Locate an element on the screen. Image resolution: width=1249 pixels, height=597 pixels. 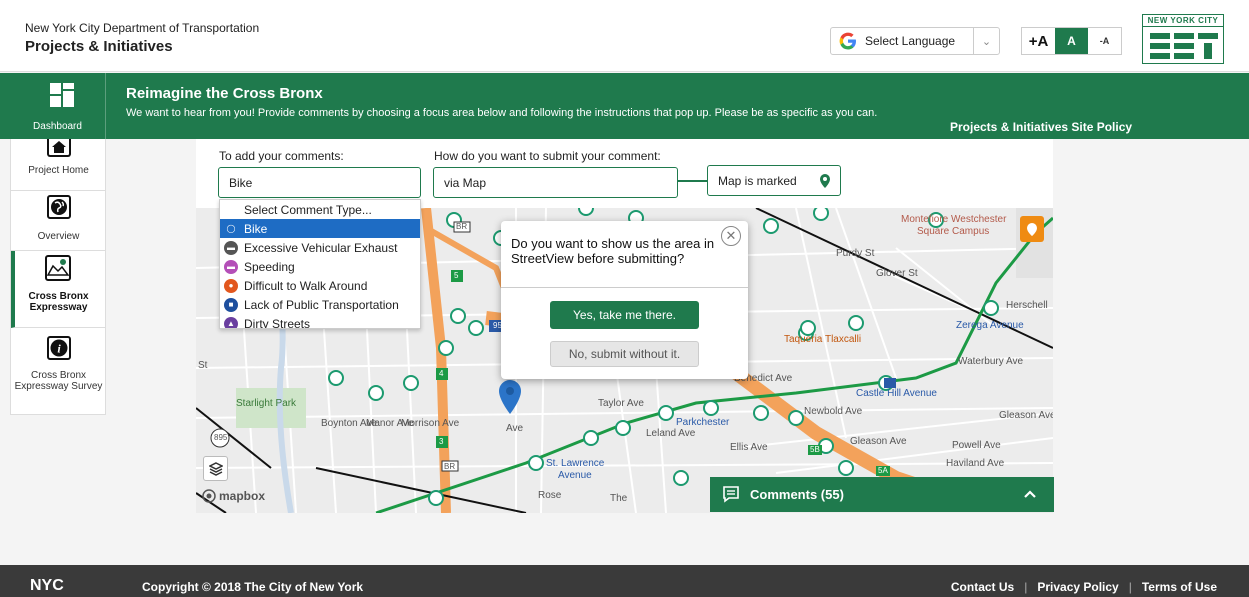
map-label: 895 is located at coordinates (221, 437).